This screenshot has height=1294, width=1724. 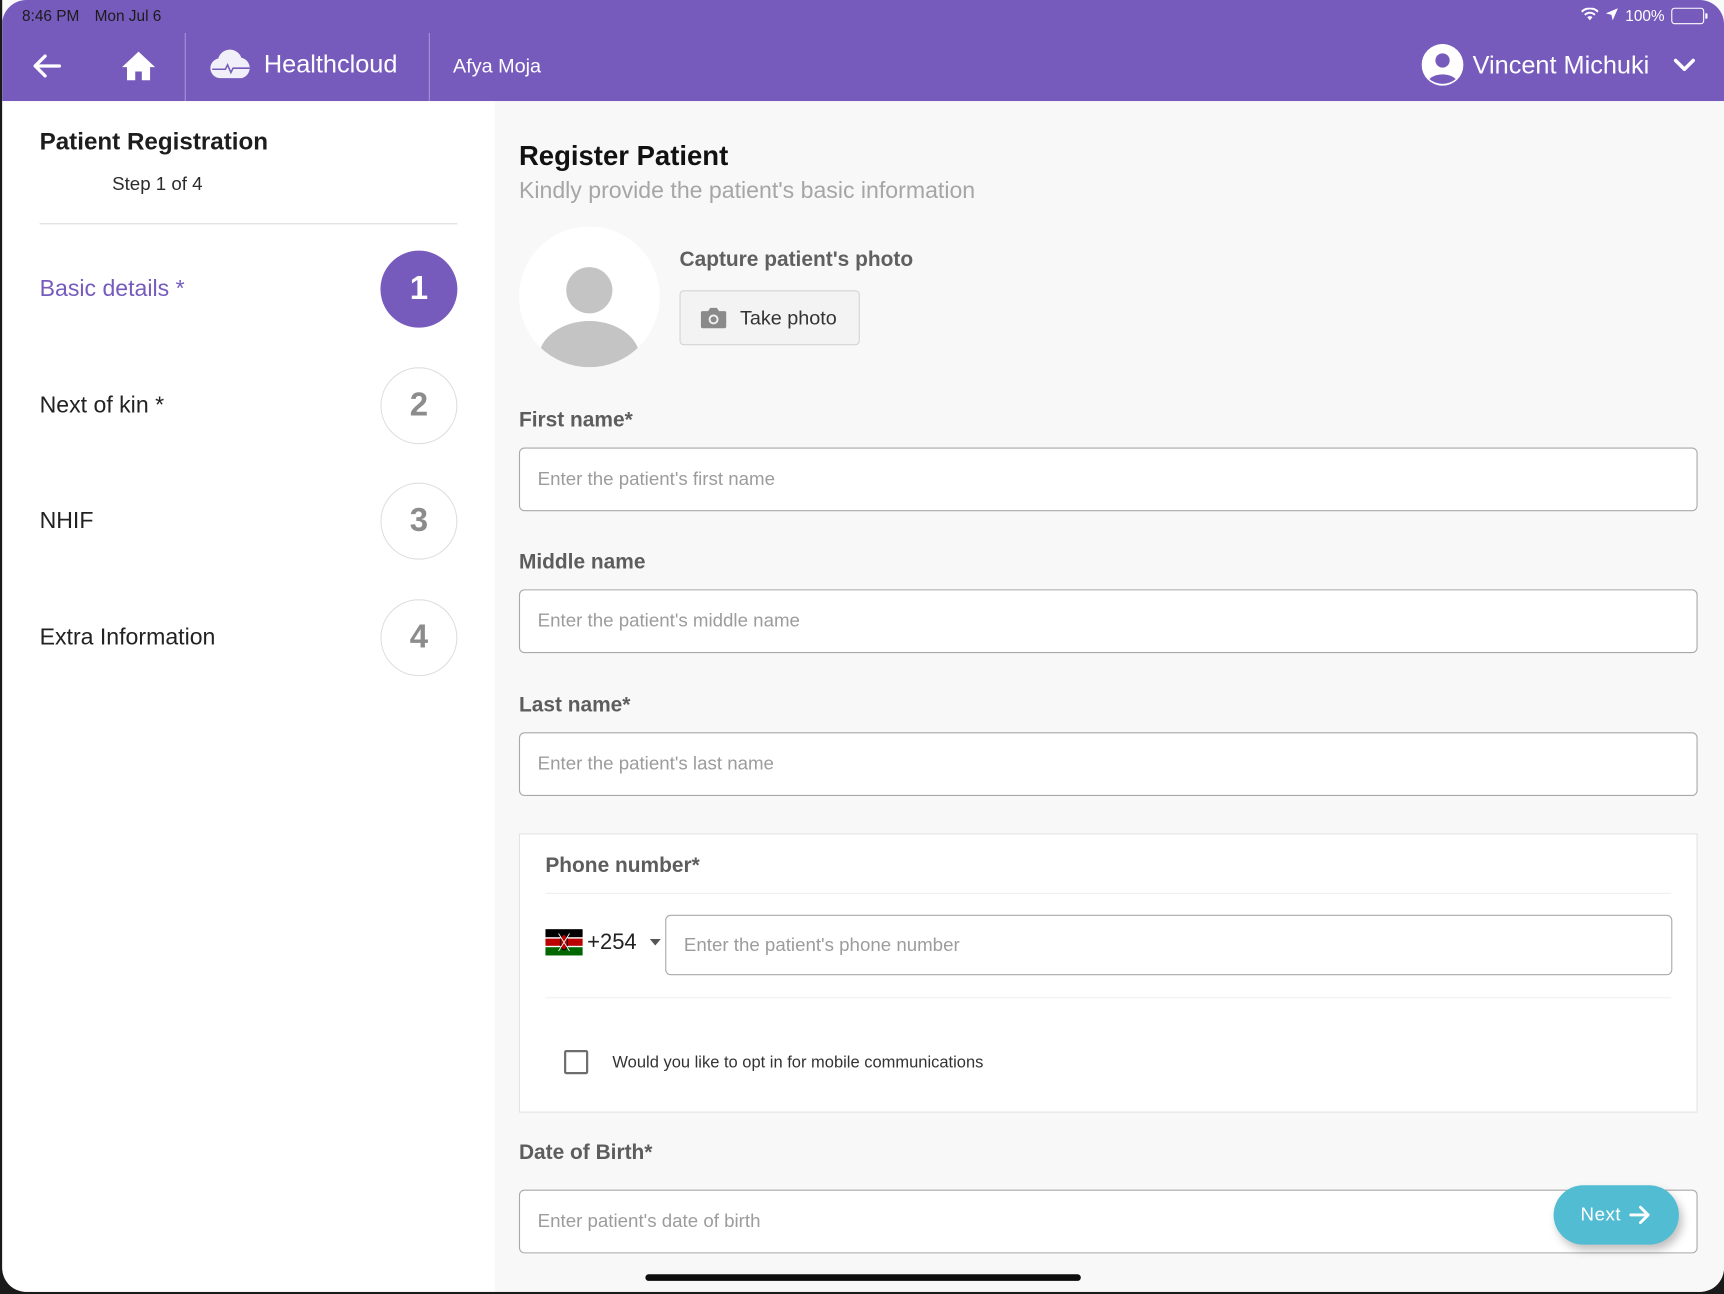 I want to click on step-number: 1, so click(x=419, y=289).